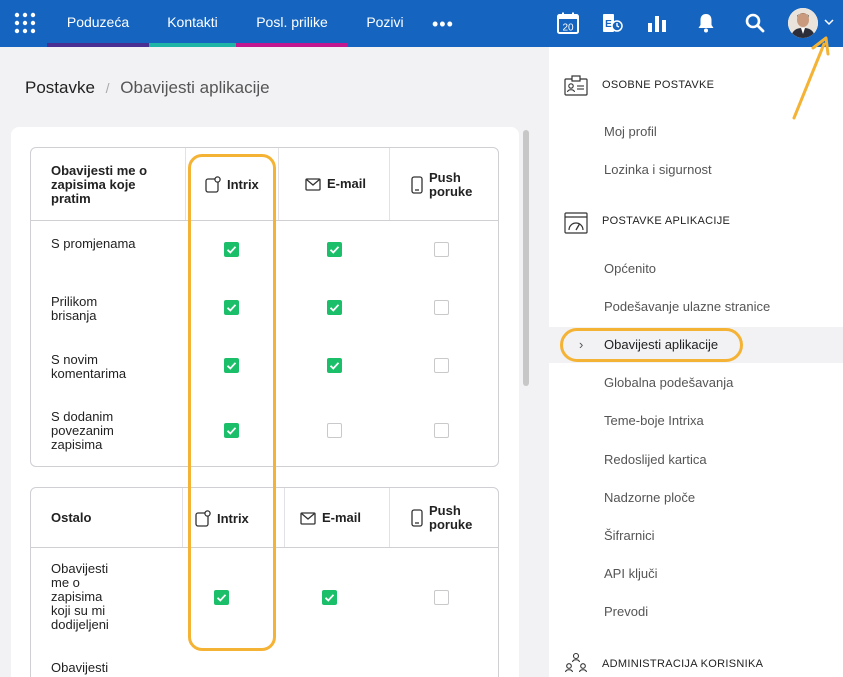 The height and width of the screenshot is (677, 843). I want to click on more-menu-button: •••, so click(443, 24).